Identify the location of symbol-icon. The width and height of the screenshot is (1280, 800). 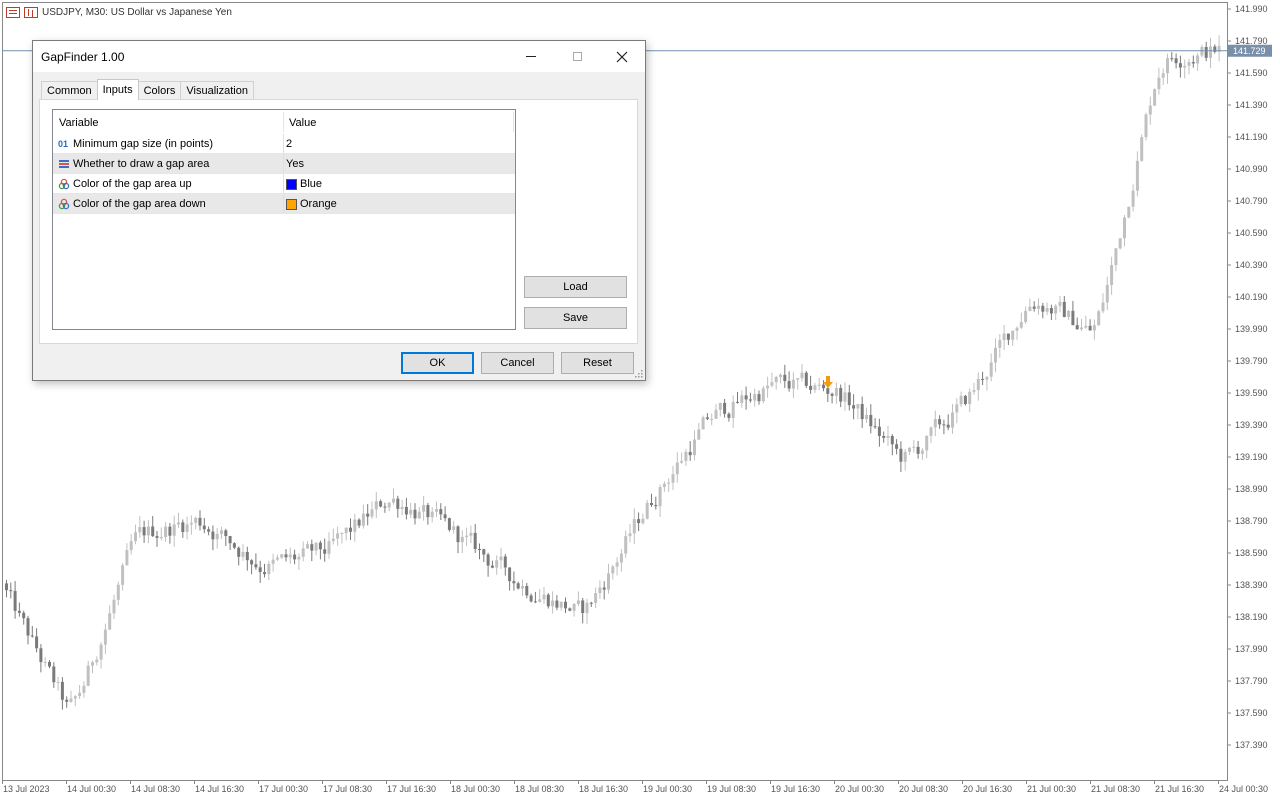
(31, 12).